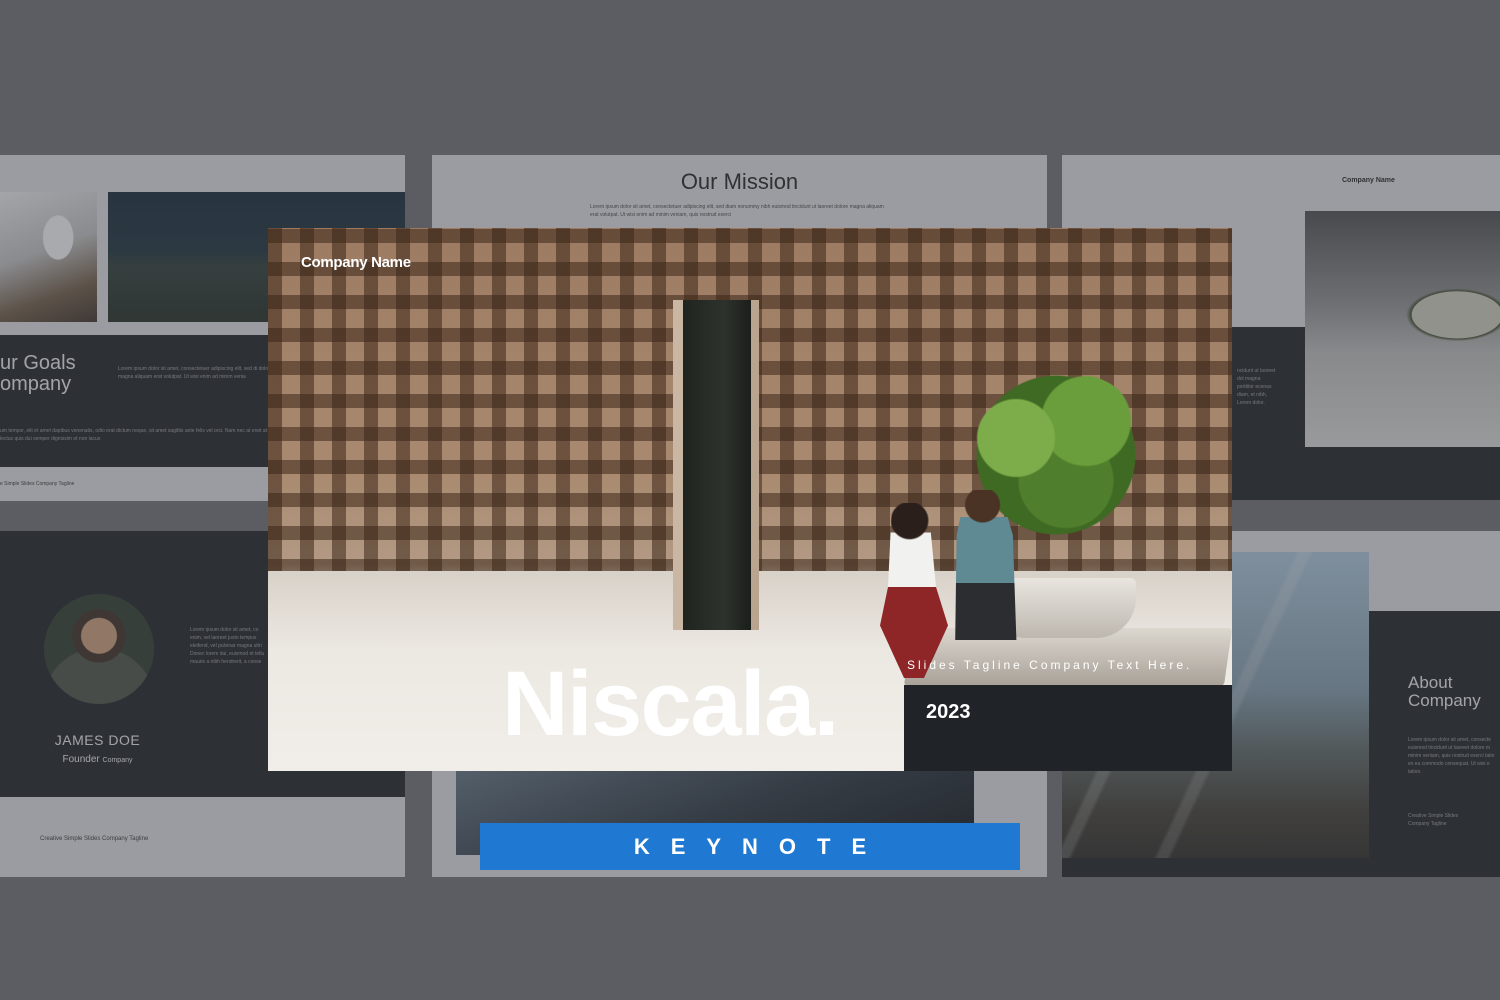 The height and width of the screenshot is (1000, 1500). What do you see at coordinates (202, 837) in the screenshot?
I see `slide-thumb-team-footer: Creative Simple Slides Company Tagline` at bounding box center [202, 837].